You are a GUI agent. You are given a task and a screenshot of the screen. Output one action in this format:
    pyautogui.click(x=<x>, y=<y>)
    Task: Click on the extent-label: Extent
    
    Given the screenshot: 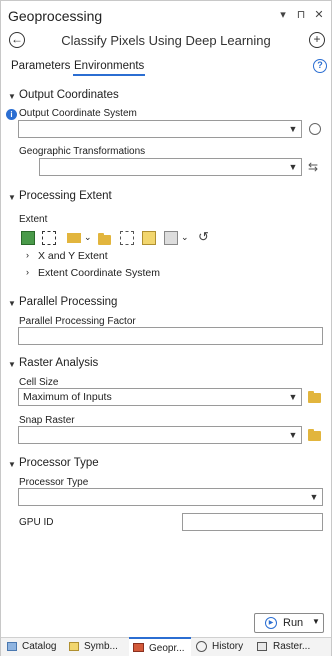 What is the action you would take?
    pyautogui.click(x=33, y=219)
    